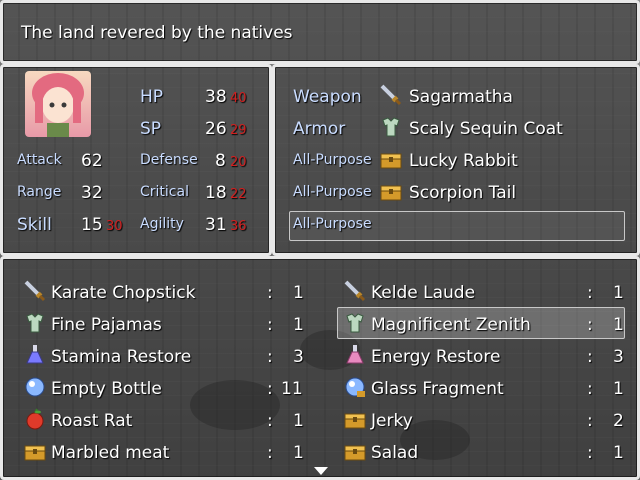 This screenshot has height=480, width=640. What do you see at coordinates (319, 129) in the screenshot?
I see `equip-slot-label: Armor` at bounding box center [319, 129].